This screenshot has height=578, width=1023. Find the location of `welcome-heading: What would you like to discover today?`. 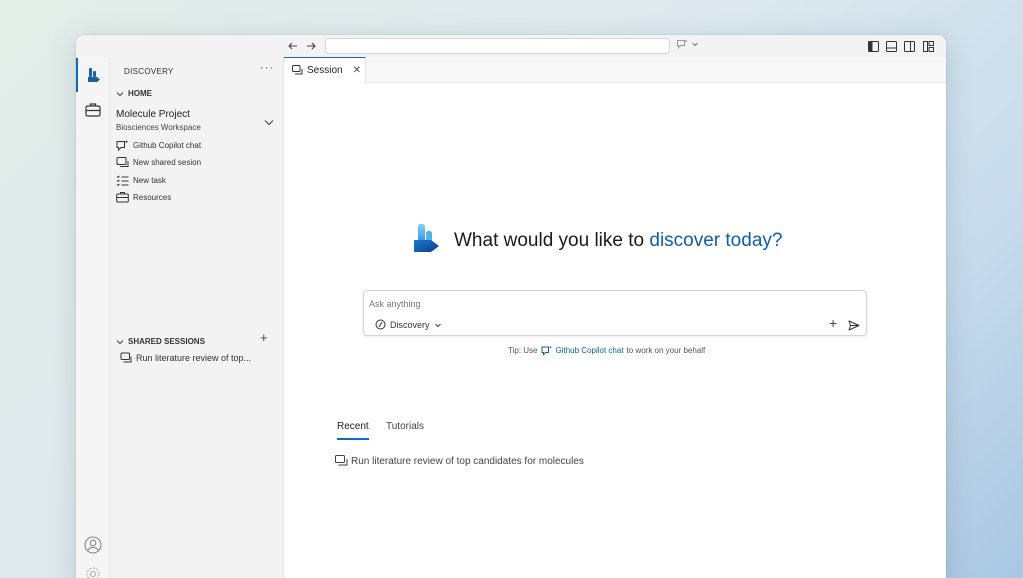

welcome-heading: What would you like to discover today? is located at coordinates (618, 241).